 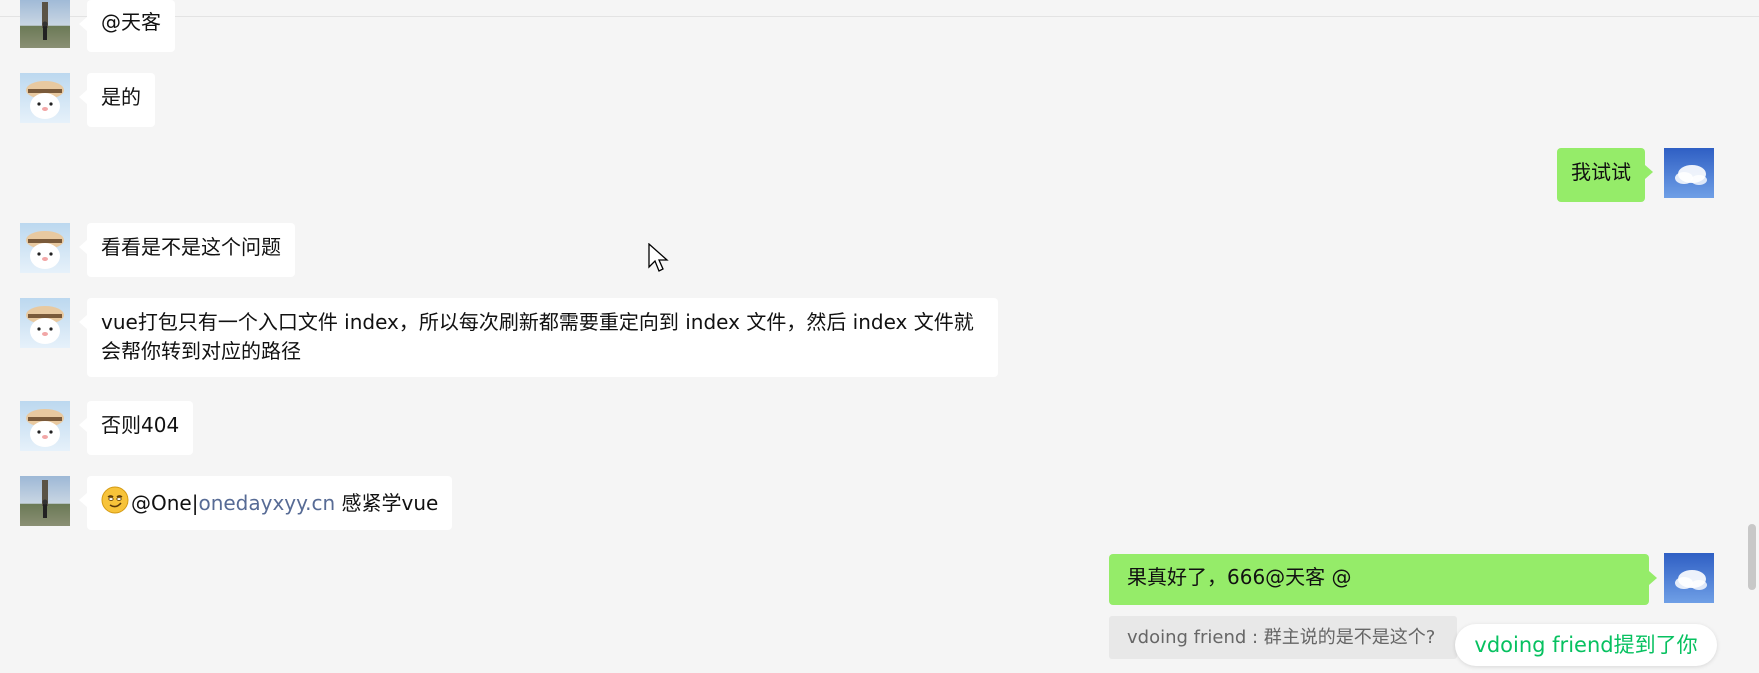 What do you see at coordinates (1752, 557) in the screenshot?
I see `chat-scrollbar-thumb` at bounding box center [1752, 557].